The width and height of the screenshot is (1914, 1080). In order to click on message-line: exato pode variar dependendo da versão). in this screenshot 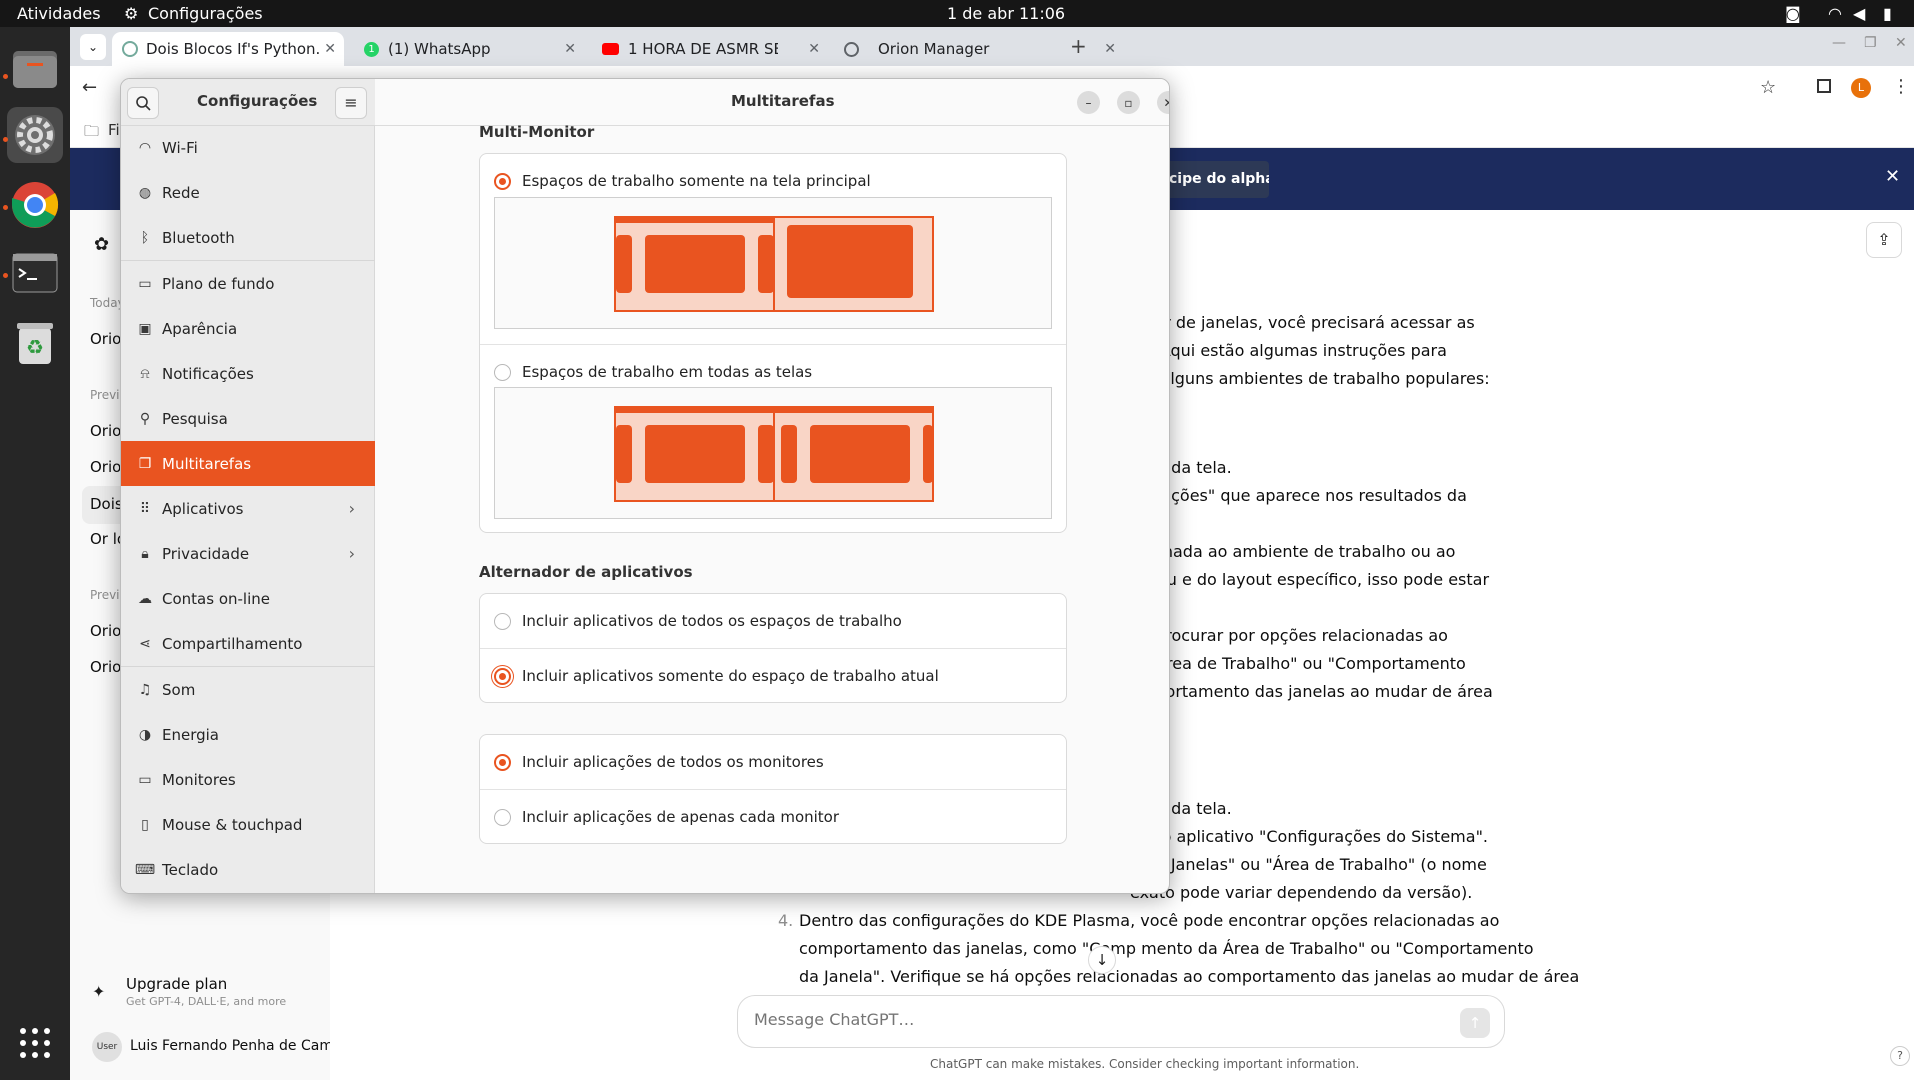, I will do `click(1301, 892)`.